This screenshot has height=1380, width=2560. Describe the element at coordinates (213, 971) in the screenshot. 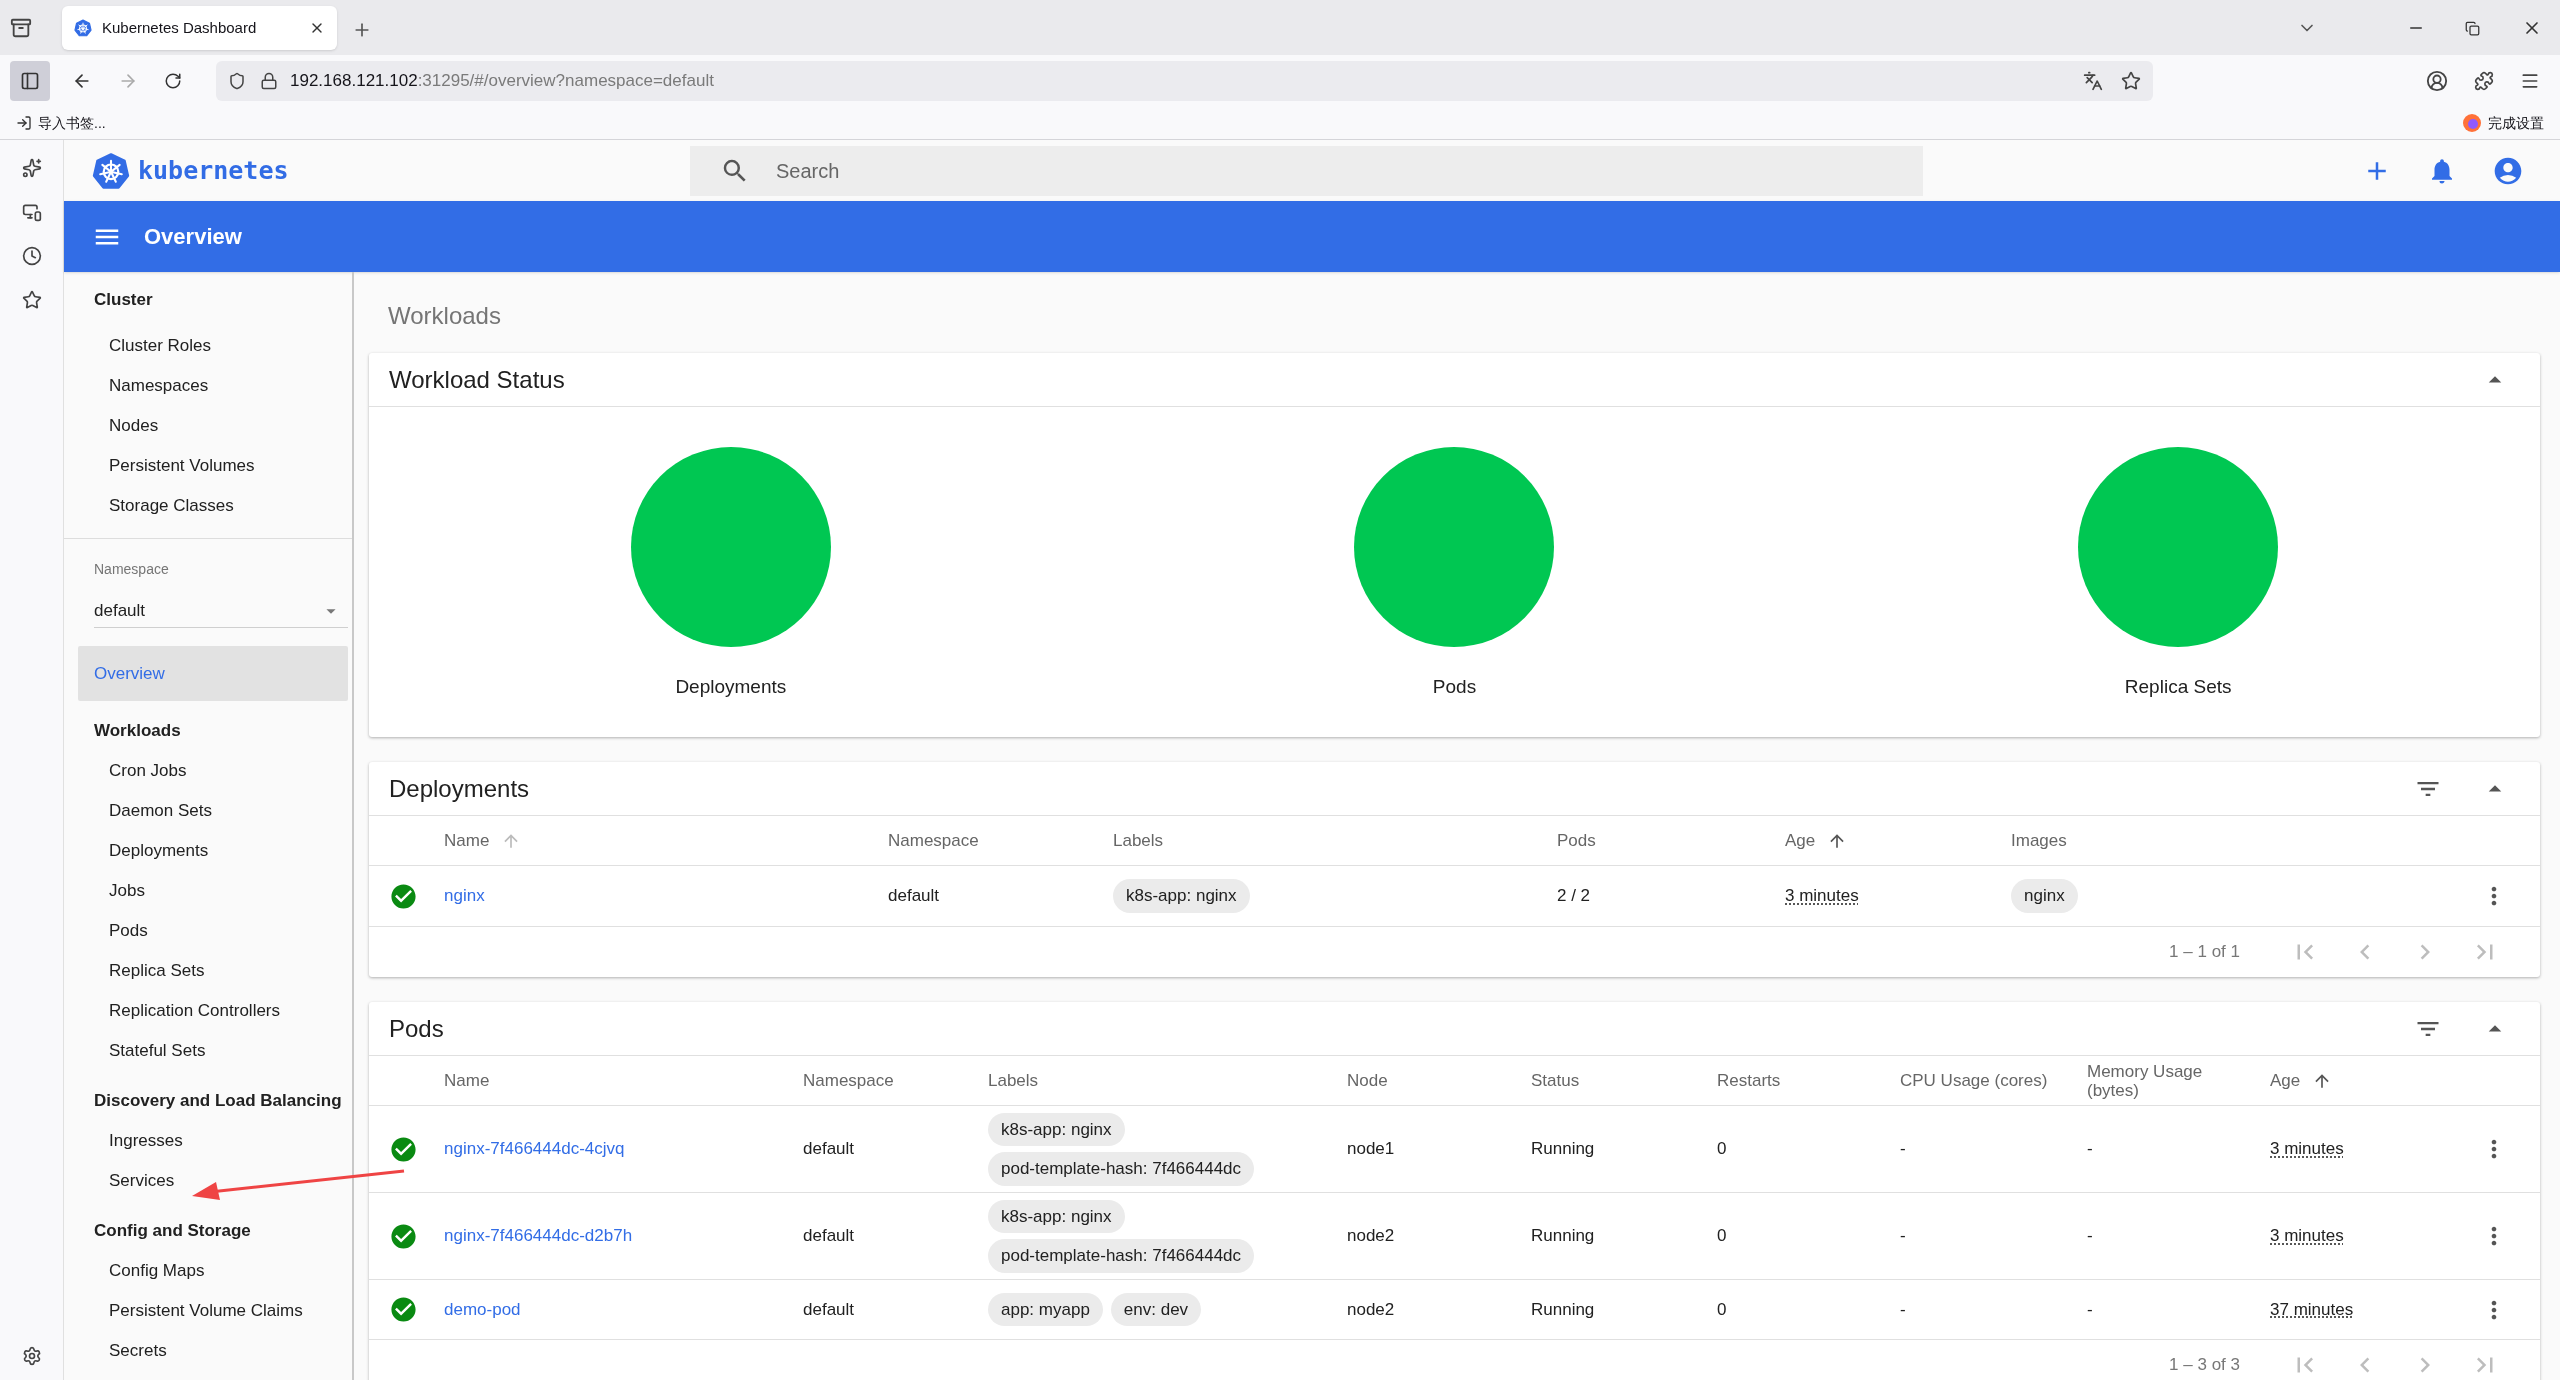

I see `nav-item: Replica Sets` at that location.